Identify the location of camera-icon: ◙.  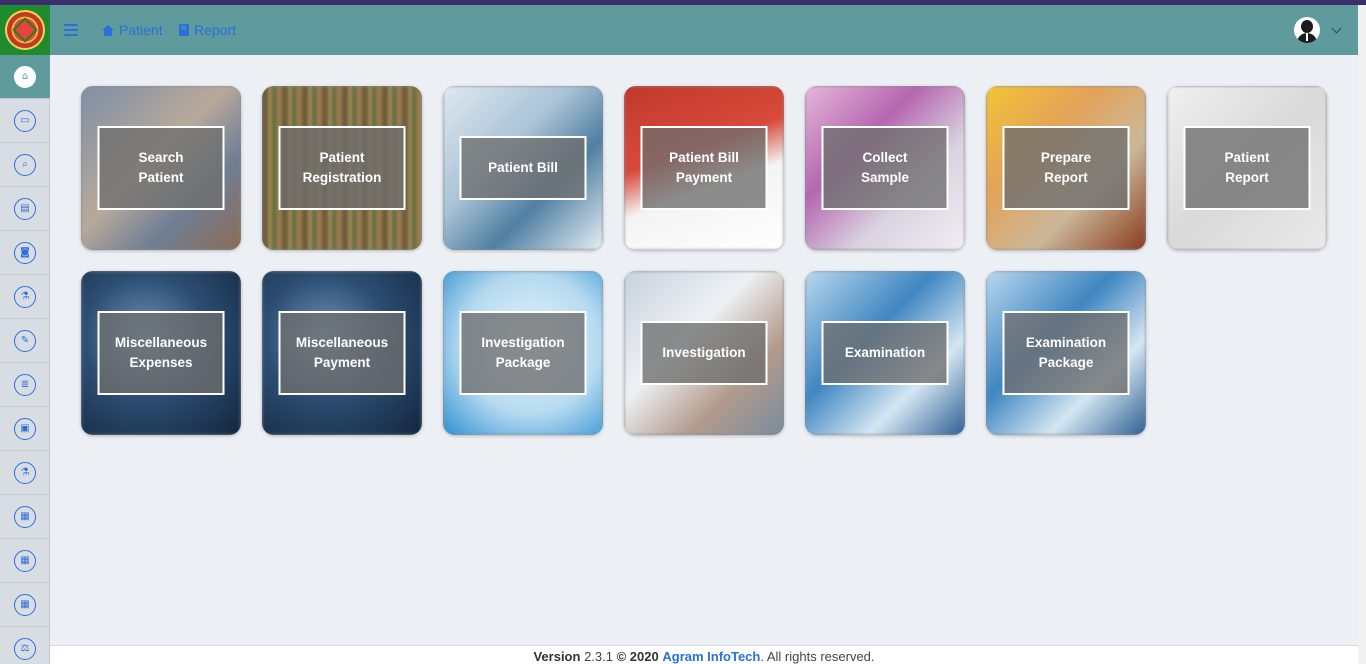
(25, 252).